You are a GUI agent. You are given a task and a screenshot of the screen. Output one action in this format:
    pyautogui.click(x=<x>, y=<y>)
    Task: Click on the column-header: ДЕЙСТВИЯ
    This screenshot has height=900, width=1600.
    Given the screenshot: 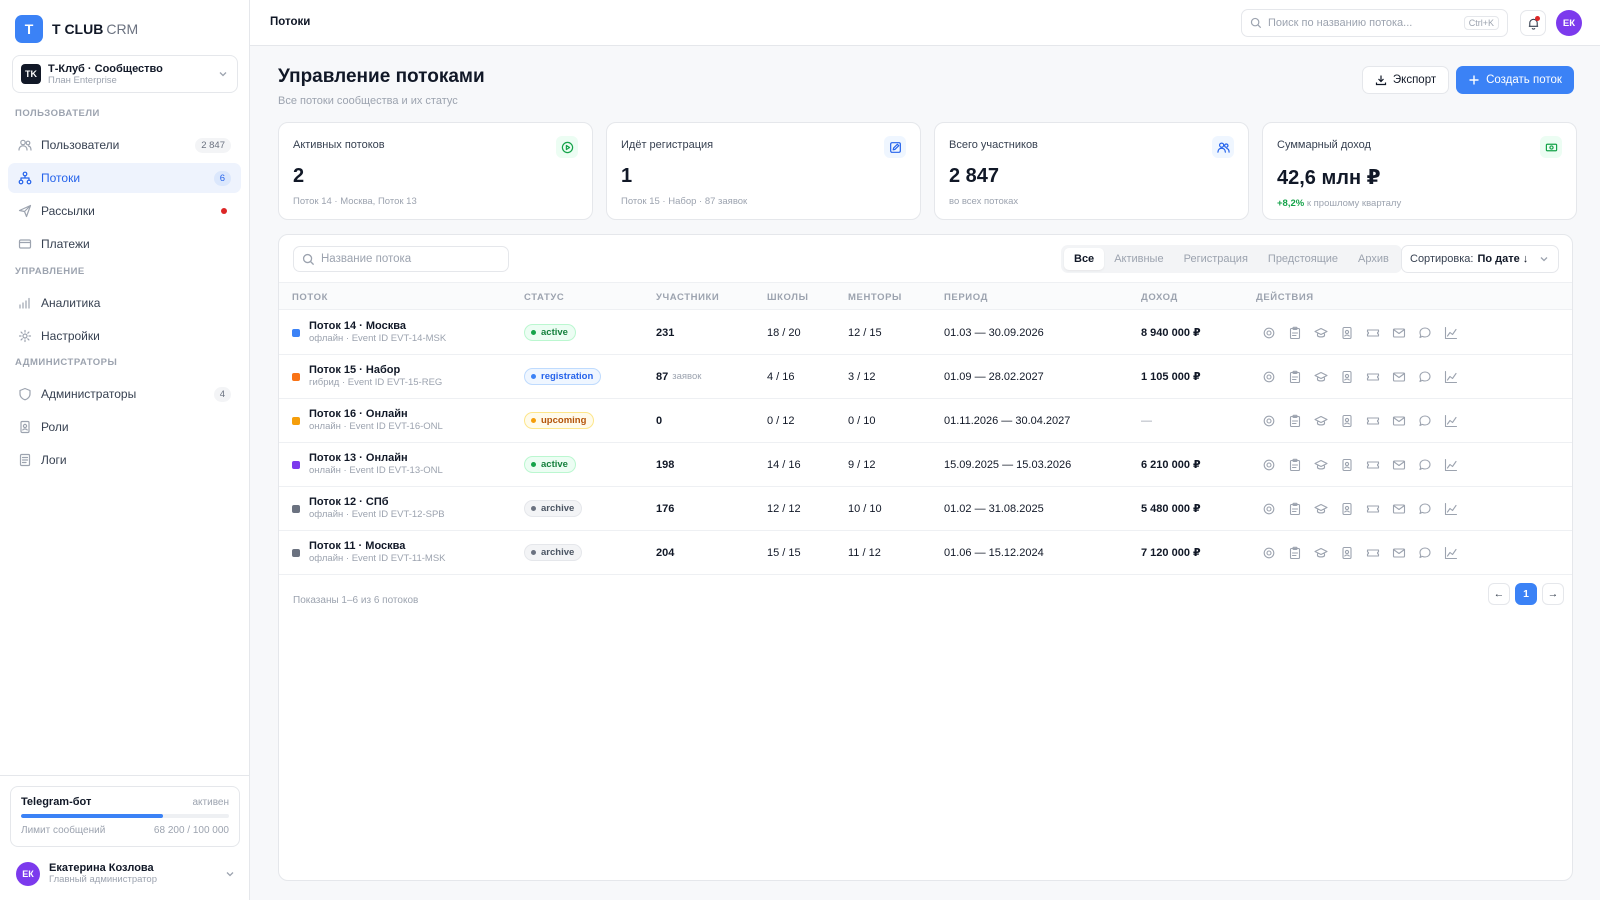 What is the action you would take?
    pyautogui.click(x=1285, y=297)
    